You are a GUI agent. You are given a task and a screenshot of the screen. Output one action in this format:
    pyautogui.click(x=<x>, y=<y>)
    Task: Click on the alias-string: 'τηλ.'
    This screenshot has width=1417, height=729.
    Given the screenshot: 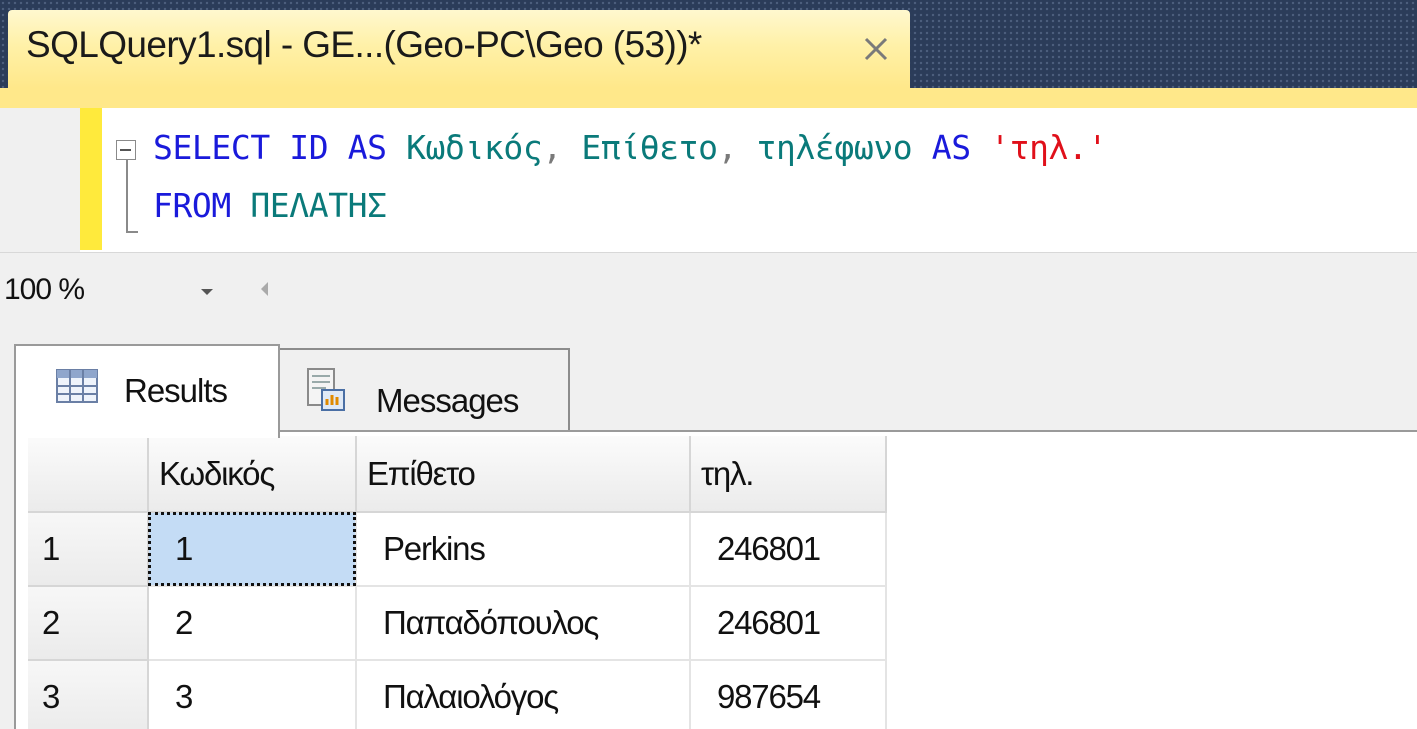 What is the action you would take?
    pyautogui.click(x=1048, y=147)
    